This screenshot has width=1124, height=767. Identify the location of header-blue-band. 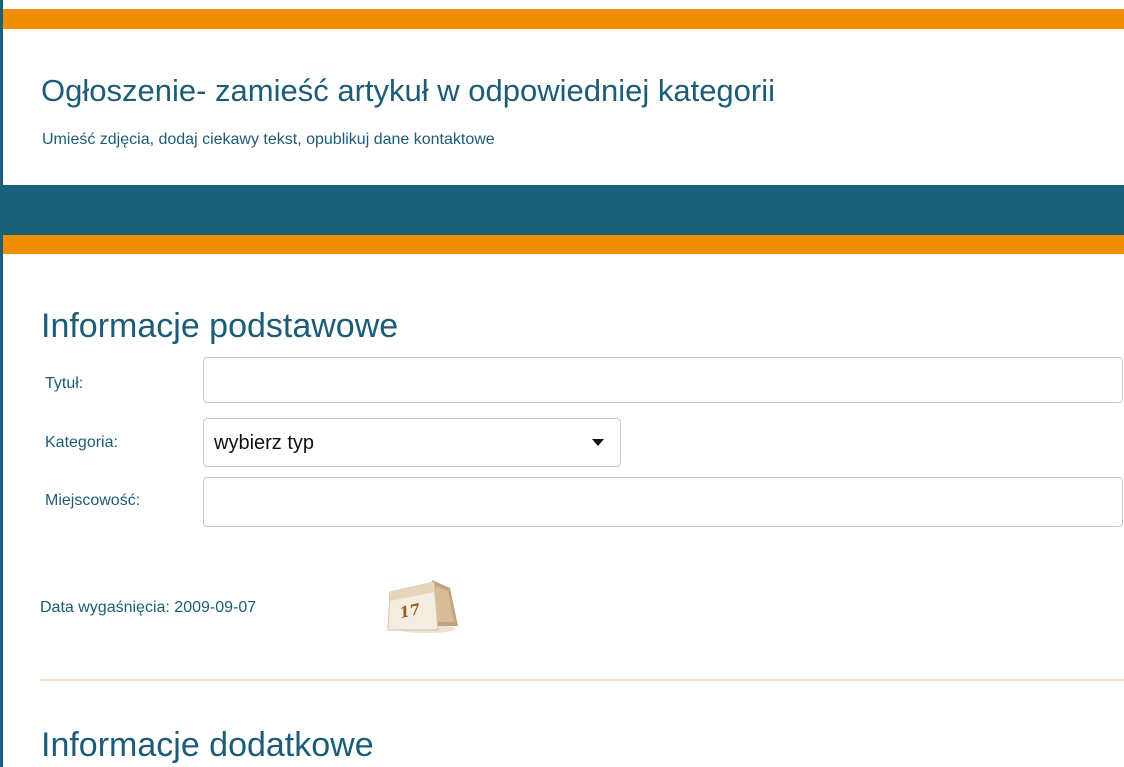
(563, 210).